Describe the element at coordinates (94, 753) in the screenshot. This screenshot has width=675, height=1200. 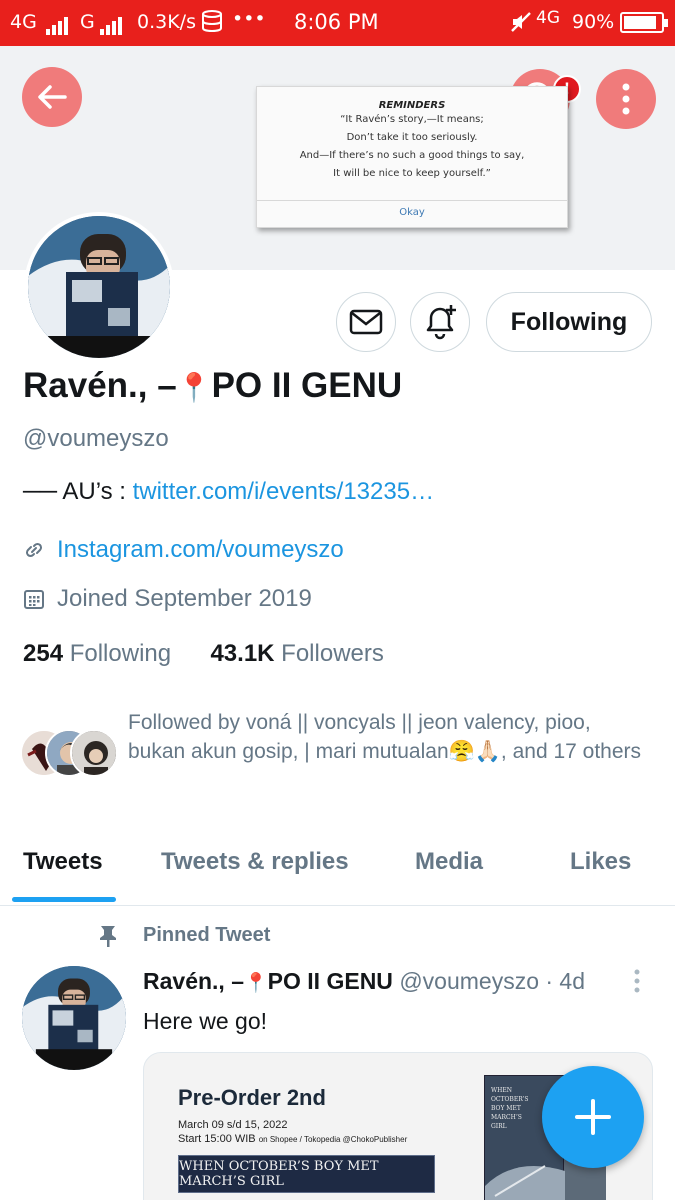
I see `follower-avatar` at that location.